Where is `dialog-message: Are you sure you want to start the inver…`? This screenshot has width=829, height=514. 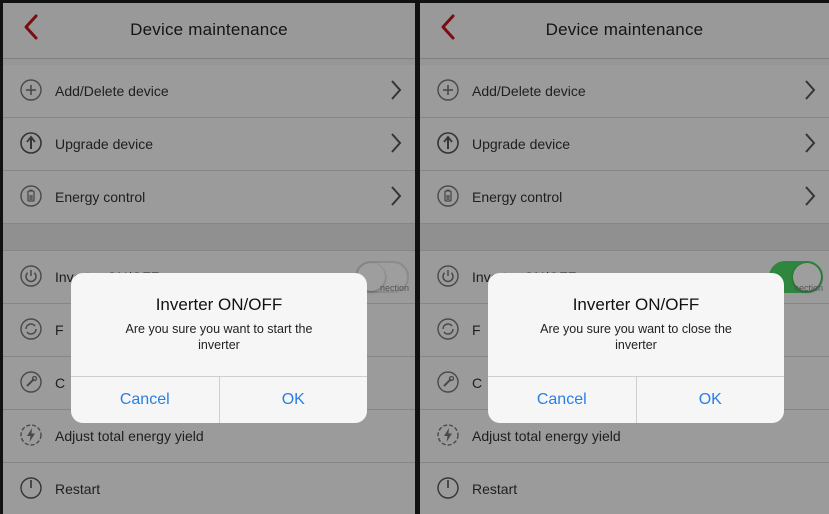
dialog-message: Are you sure you want to start the inver… is located at coordinates (219, 337).